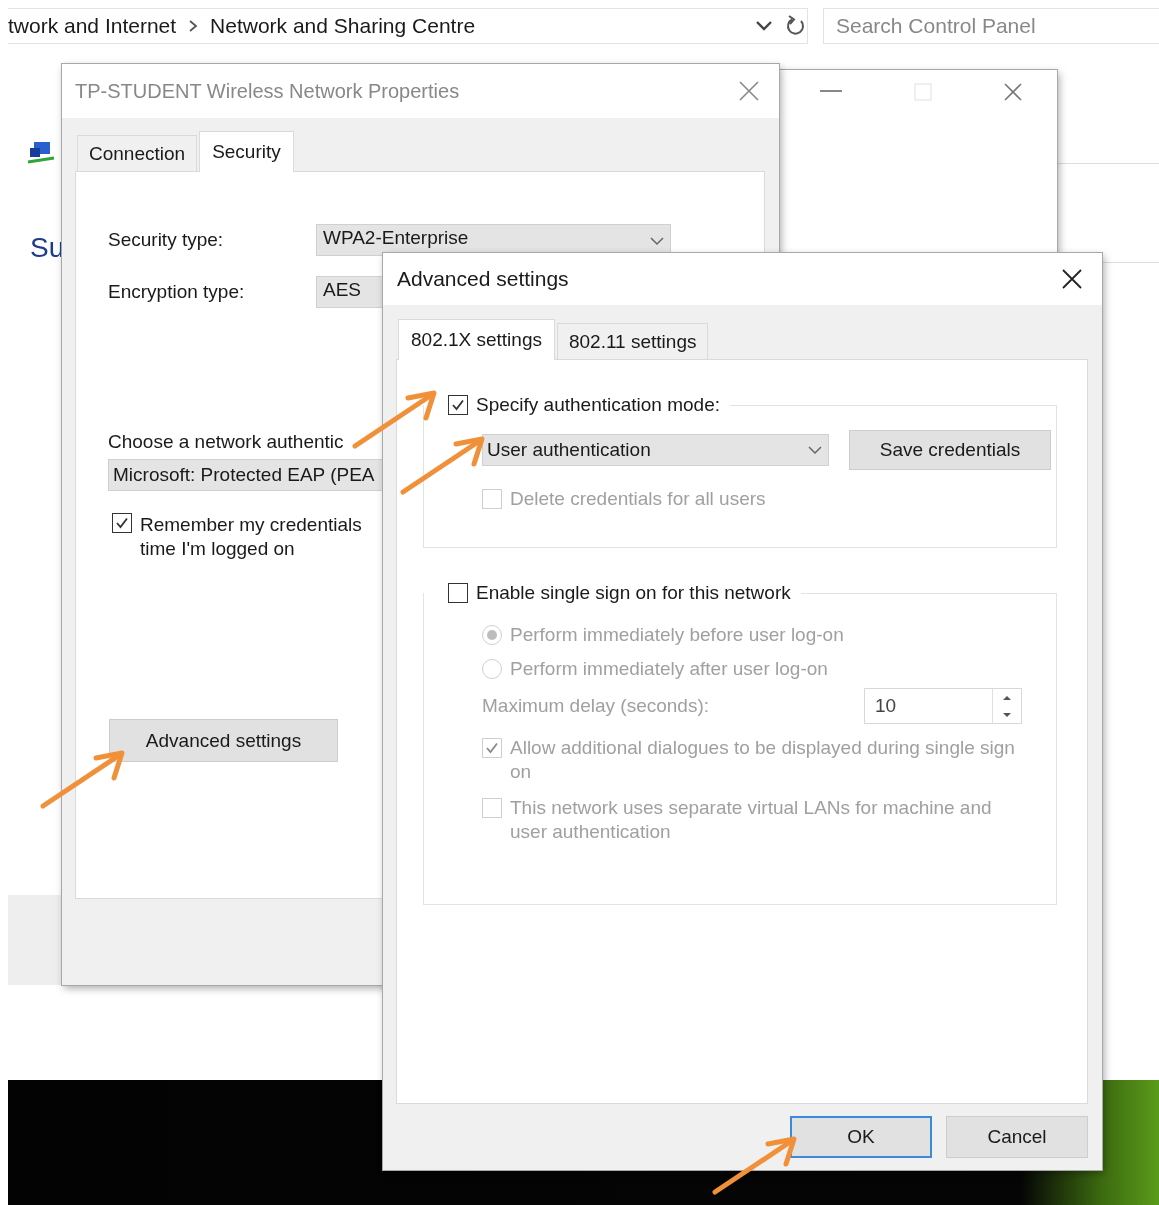 The width and height of the screenshot is (1159, 1205). Describe the element at coordinates (246, 151) in the screenshot. I see `tab: Security` at that location.